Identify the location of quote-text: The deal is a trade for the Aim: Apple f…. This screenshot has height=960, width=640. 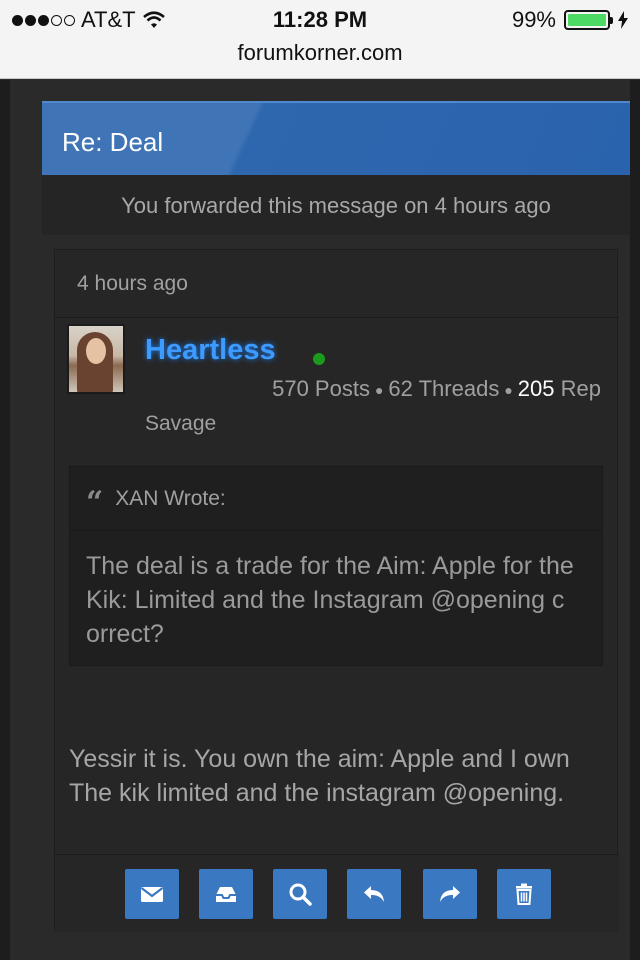
(330, 600).